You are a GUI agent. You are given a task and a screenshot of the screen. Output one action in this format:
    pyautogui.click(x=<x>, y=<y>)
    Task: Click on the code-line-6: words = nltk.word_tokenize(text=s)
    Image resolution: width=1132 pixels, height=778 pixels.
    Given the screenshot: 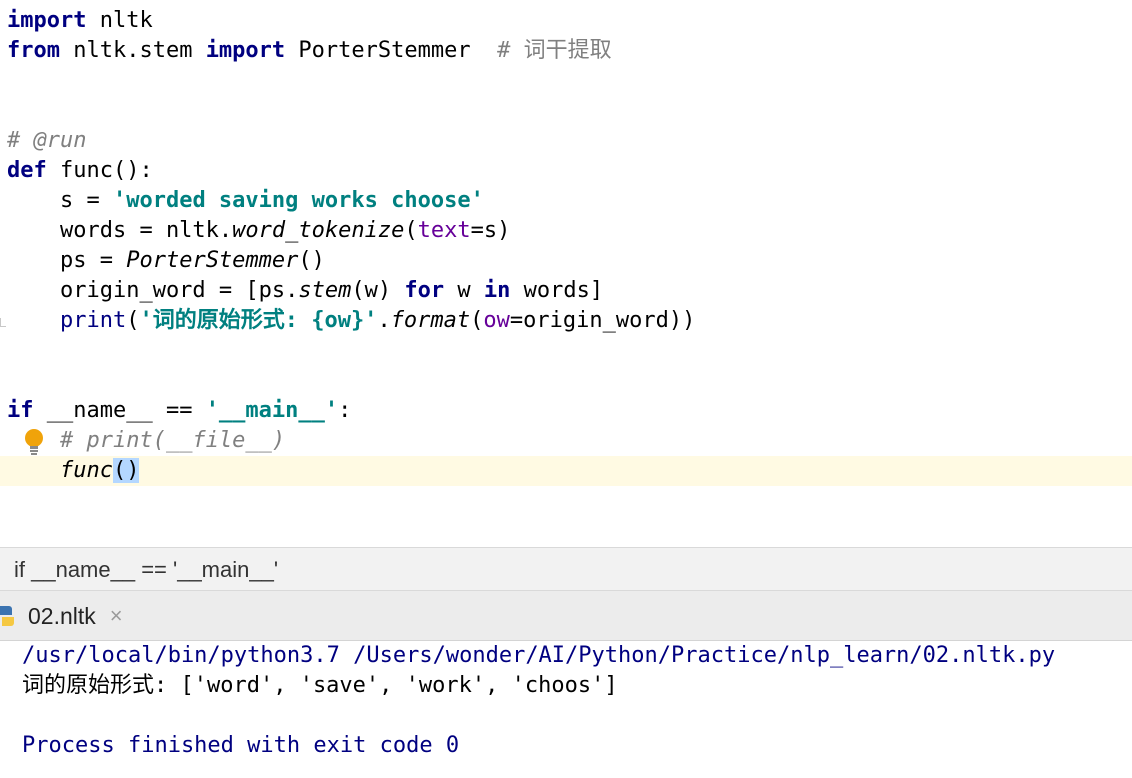 What is the action you would take?
    pyautogui.click(x=258, y=231)
    